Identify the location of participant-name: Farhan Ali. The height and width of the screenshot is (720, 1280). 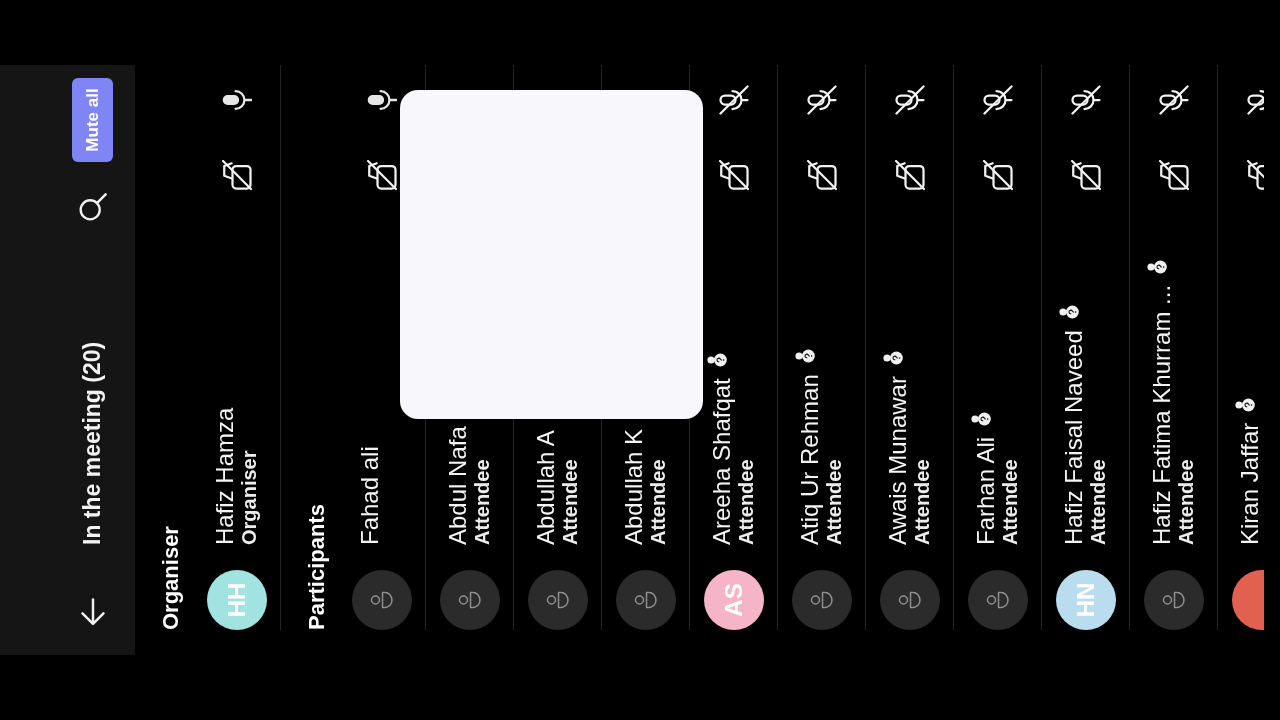
(986, 490).